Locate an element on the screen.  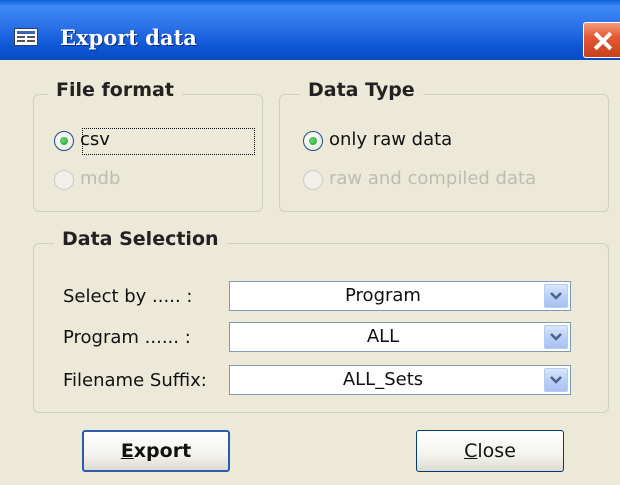
window-title: Export data is located at coordinates (128, 37).